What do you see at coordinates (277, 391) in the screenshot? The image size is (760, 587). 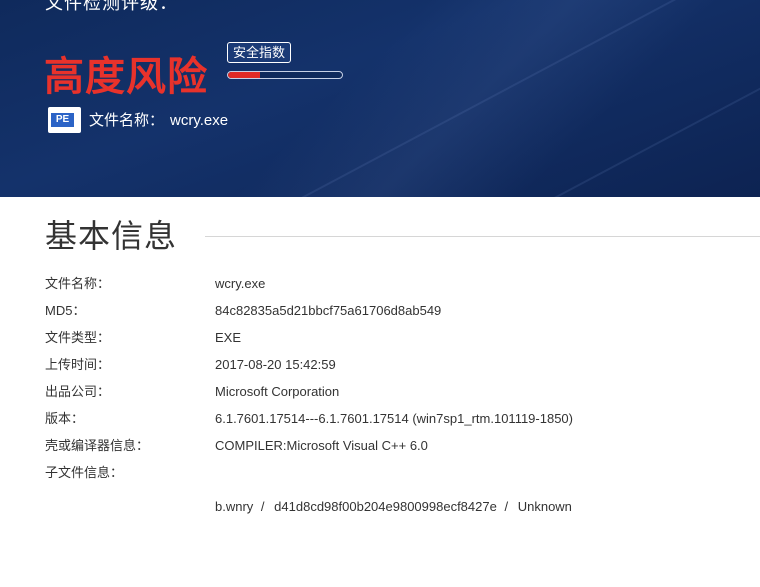 I see `info-value: Microsoft Corporation` at bounding box center [277, 391].